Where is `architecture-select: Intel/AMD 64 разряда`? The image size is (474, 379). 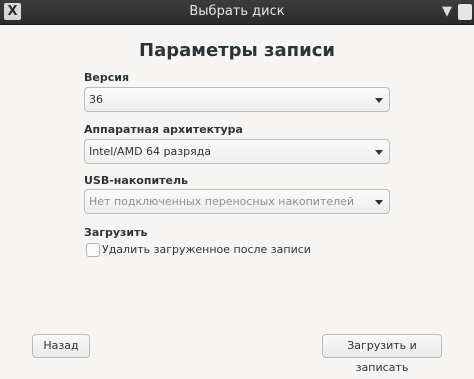 architecture-select: Intel/AMD 64 разряда is located at coordinates (237, 151).